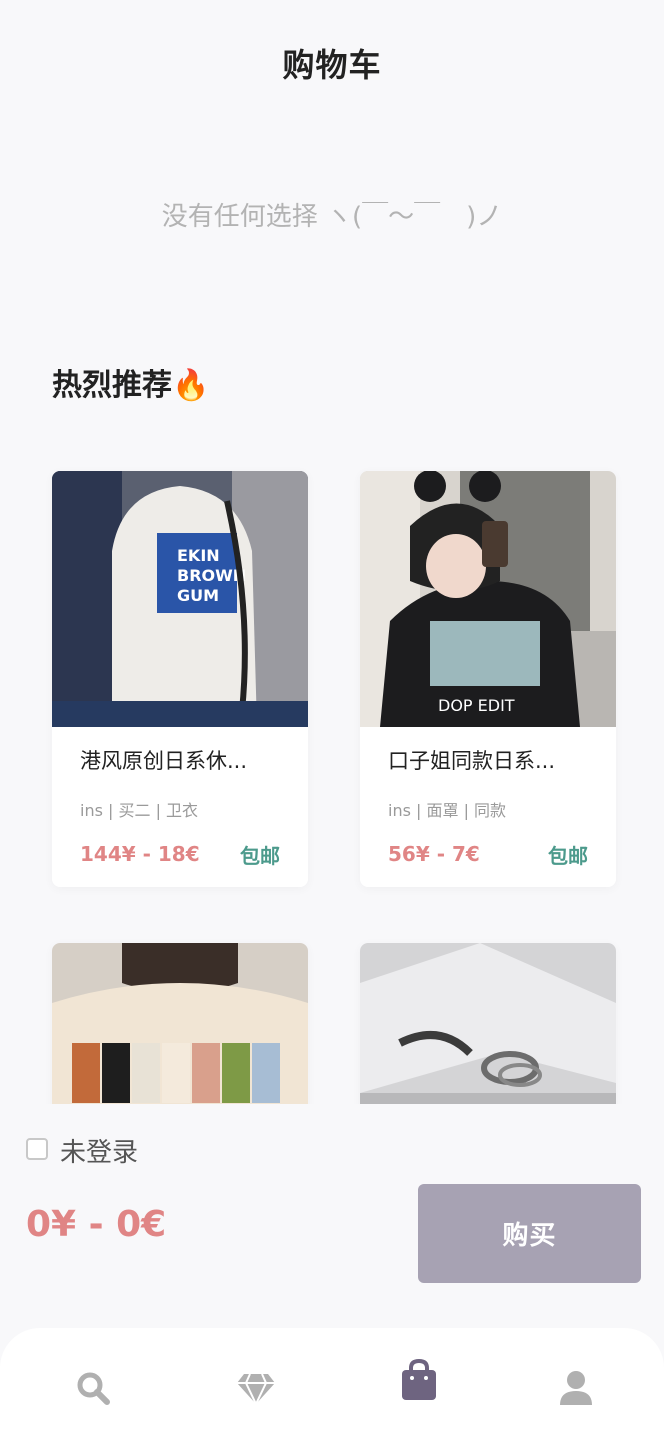 Image resolution: width=664 pixels, height=1450 pixels. What do you see at coordinates (529, 1233) in the screenshot?
I see `buy-button: 购买` at bounding box center [529, 1233].